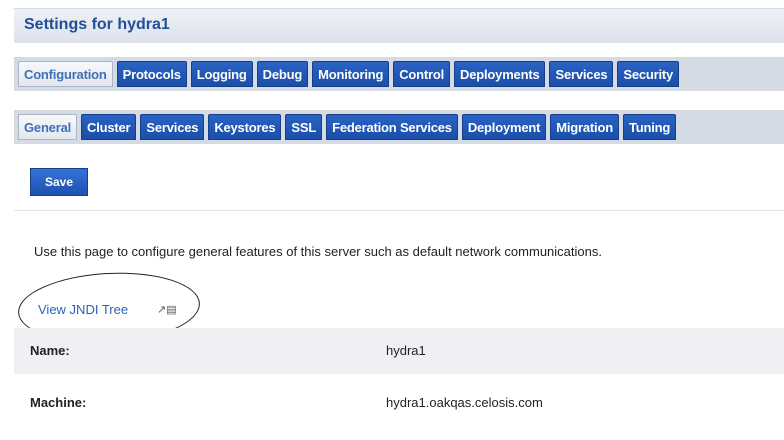 The width and height of the screenshot is (784, 440). What do you see at coordinates (65, 74) in the screenshot?
I see `tab-configuration: Configuration` at bounding box center [65, 74].